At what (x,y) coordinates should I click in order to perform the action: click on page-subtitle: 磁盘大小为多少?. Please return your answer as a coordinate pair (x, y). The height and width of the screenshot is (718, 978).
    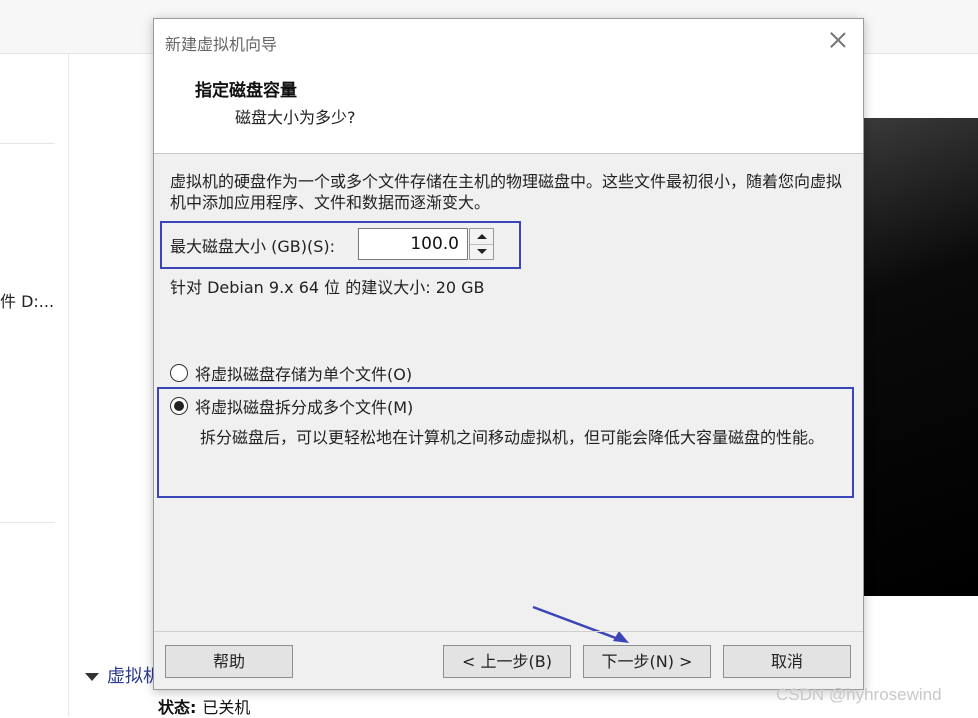
    Looking at the image, I should click on (295, 117).